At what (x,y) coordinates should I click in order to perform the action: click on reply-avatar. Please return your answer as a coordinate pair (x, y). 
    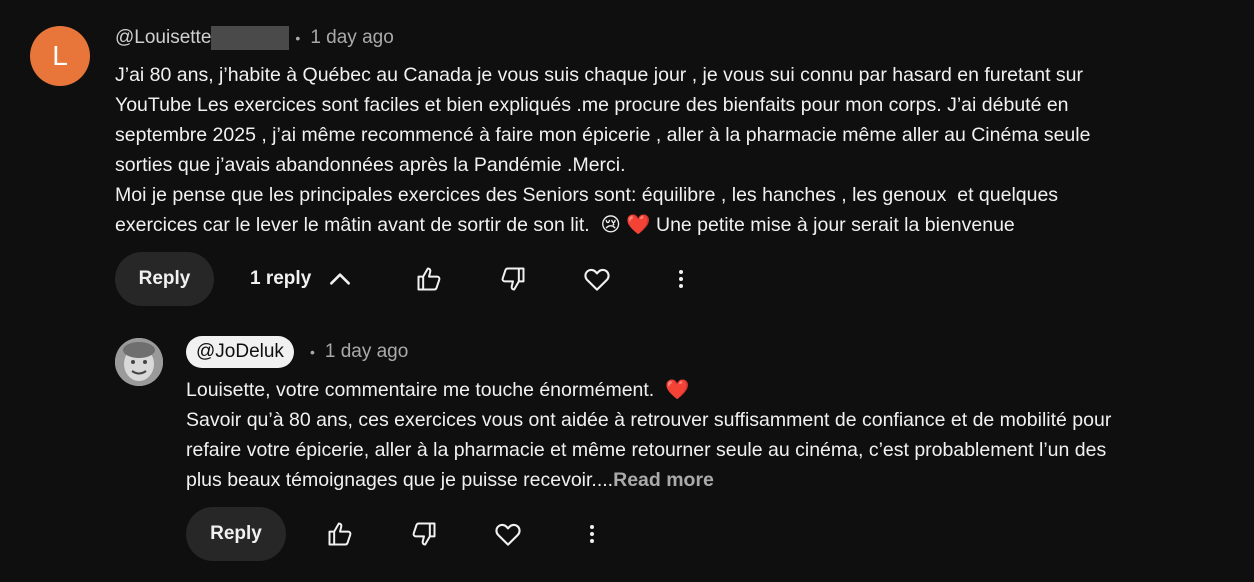
    Looking at the image, I should click on (139, 362).